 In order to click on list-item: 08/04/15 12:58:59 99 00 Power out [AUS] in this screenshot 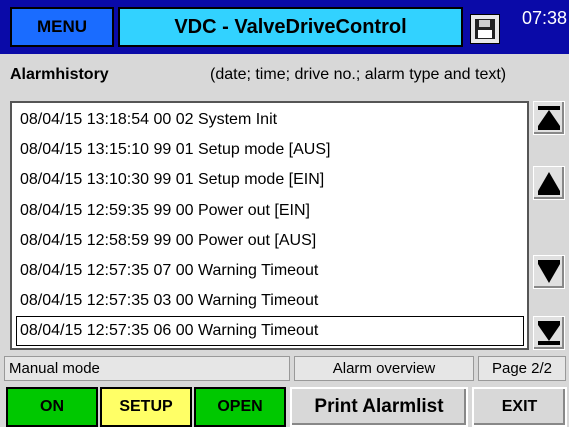, I will do `click(168, 241)`.